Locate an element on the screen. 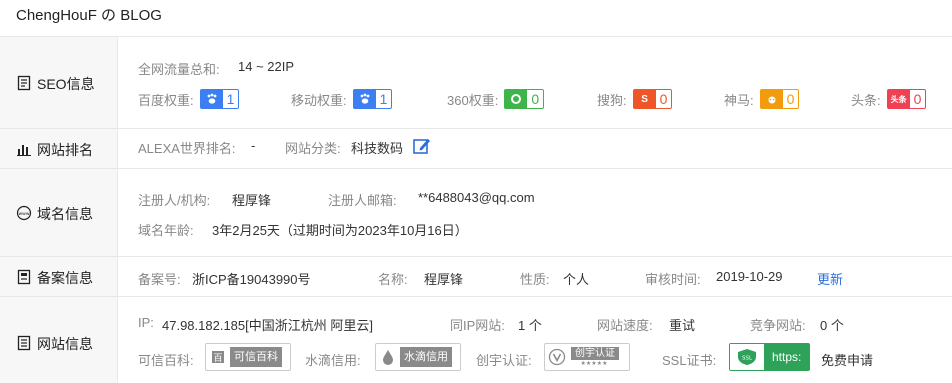 The height and width of the screenshot is (383, 952). same-ip-label: 同IP网站: is located at coordinates (477, 325).